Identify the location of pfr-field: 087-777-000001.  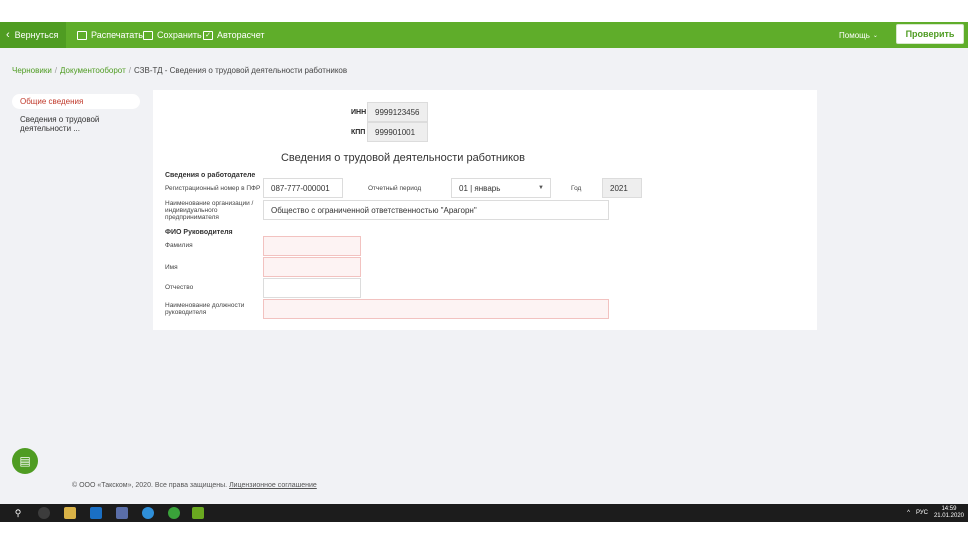
(303, 188).